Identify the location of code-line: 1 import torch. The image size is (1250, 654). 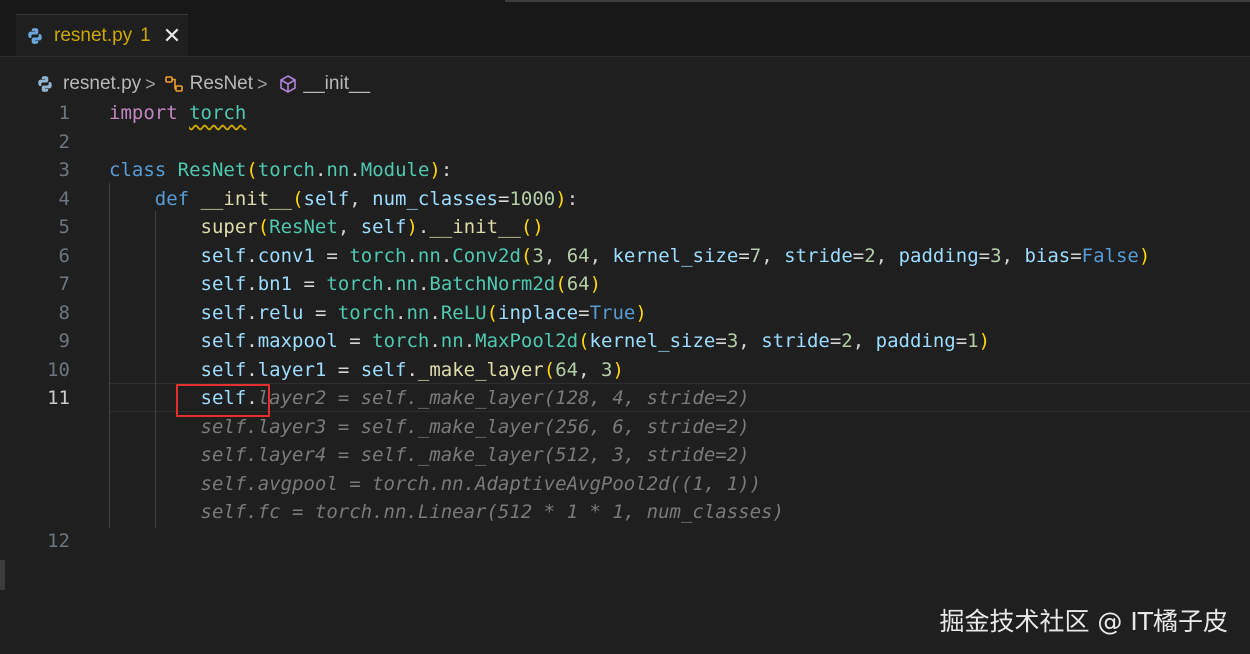
(625, 113).